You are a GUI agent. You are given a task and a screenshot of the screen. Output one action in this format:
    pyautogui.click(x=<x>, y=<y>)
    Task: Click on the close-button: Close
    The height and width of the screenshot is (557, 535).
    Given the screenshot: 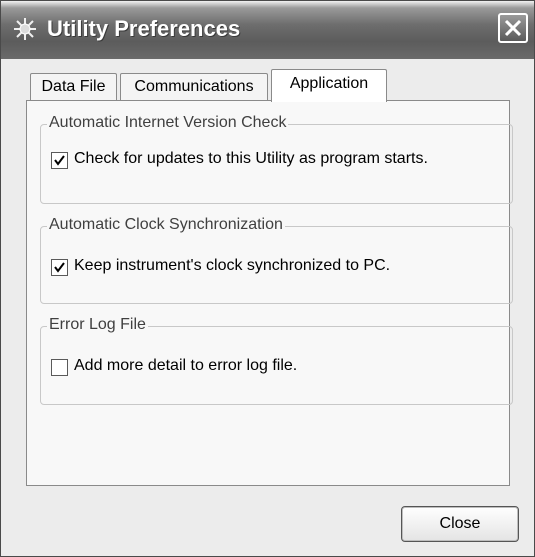 What is the action you would take?
    pyautogui.click(x=460, y=524)
    